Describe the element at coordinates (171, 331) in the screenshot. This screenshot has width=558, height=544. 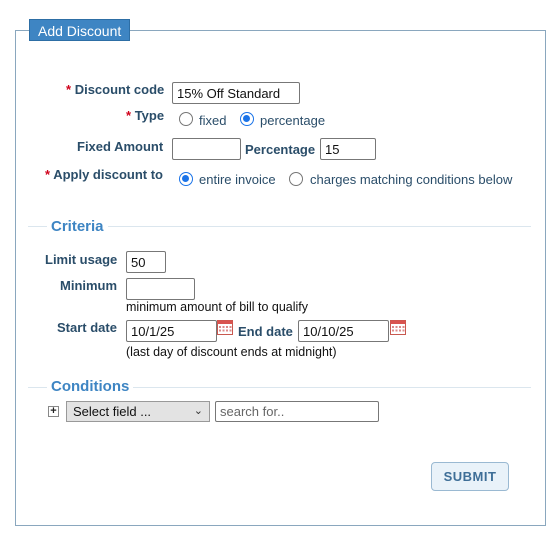
I see `start-date-input` at that location.